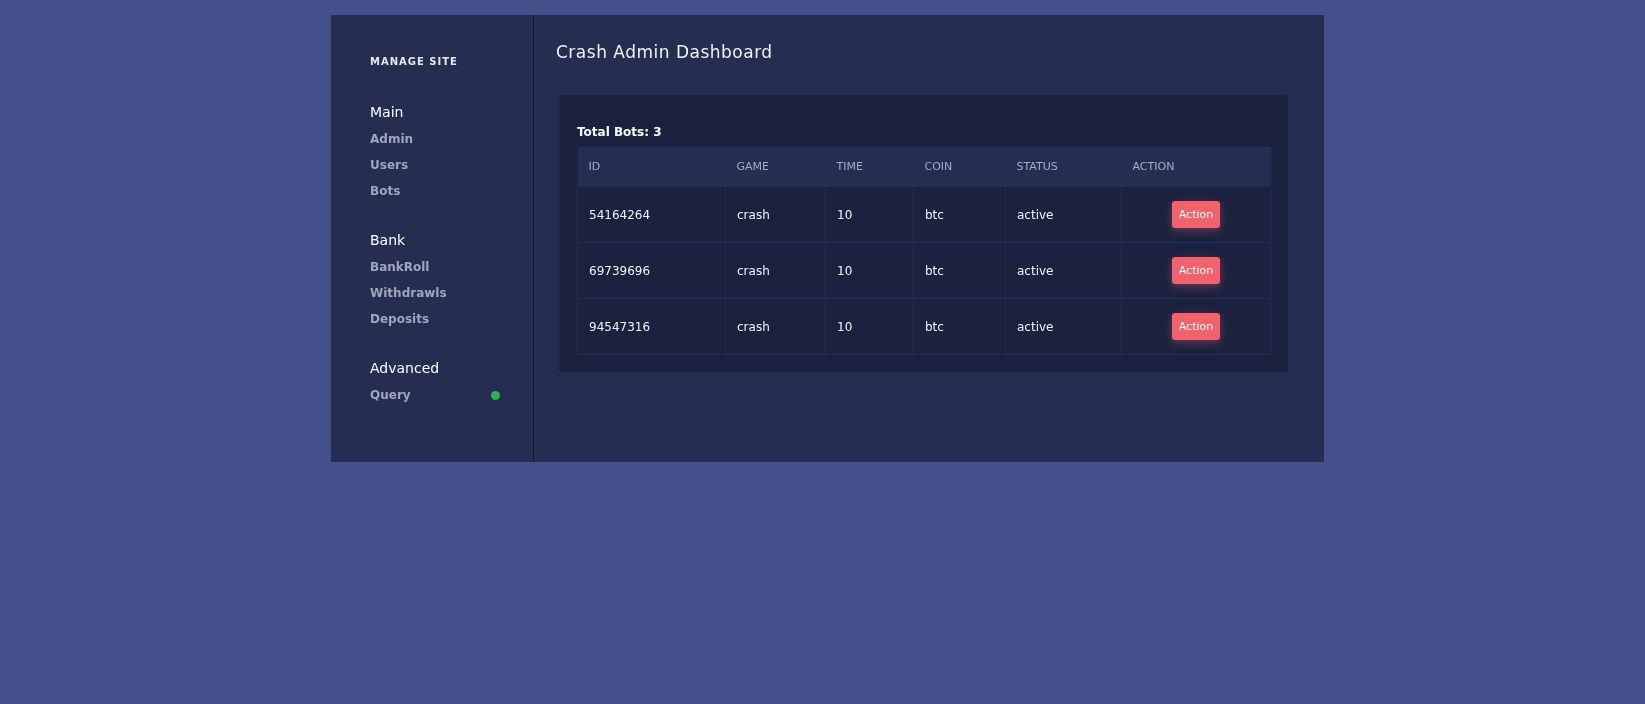  What do you see at coordinates (651, 214) in the screenshot?
I see `table-cell: 54164264` at bounding box center [651, 214].